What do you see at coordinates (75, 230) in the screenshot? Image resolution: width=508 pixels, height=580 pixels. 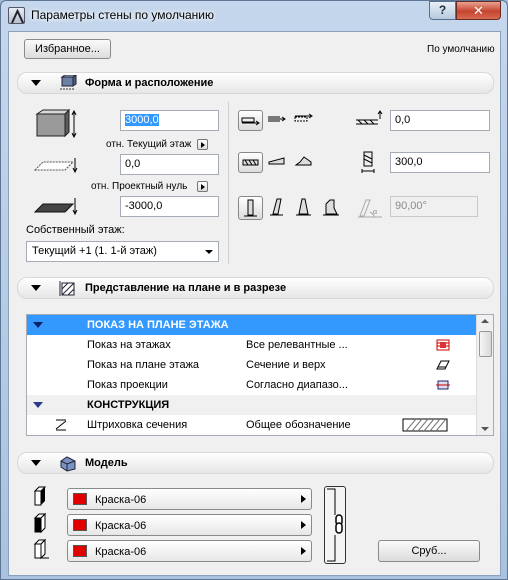 I see `home-story-label: Собственный этаж:` at bounding box center [75, 230].